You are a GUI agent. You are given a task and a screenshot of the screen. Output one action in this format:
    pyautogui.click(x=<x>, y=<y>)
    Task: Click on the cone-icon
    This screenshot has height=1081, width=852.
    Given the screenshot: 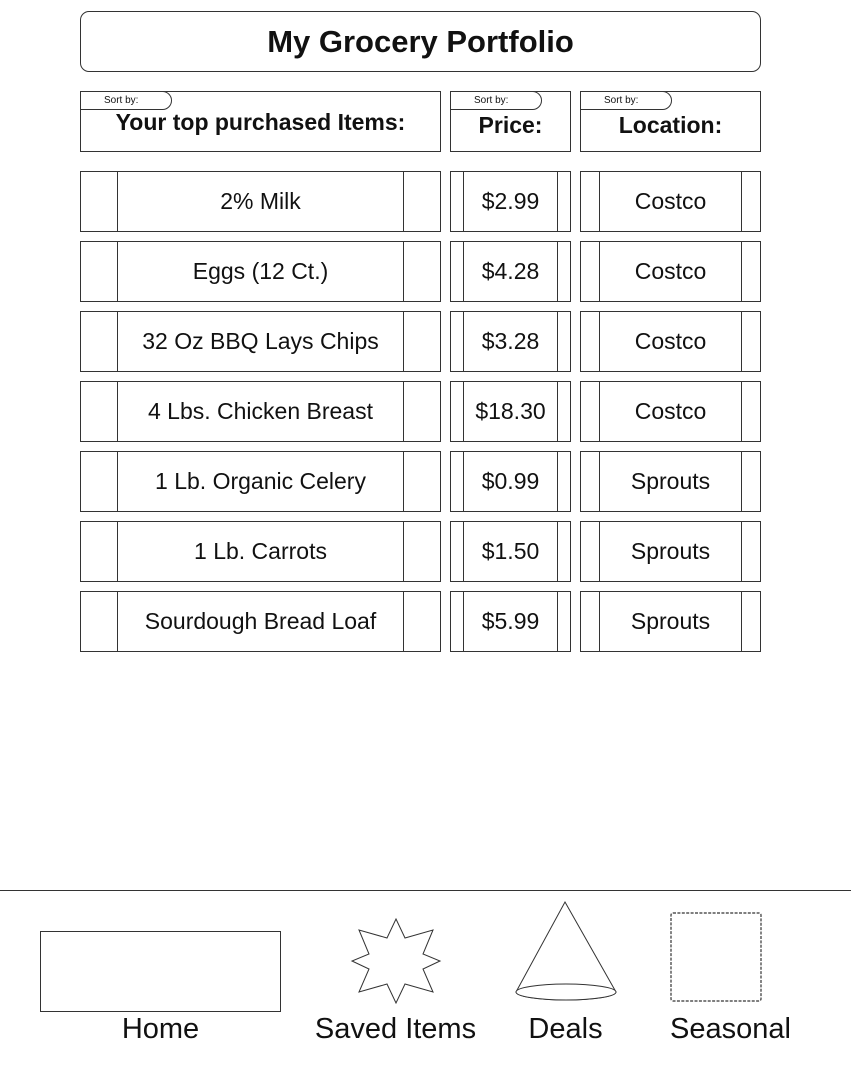 What is the action you would take?
    pyautogui.click(x=566, y=951)
    